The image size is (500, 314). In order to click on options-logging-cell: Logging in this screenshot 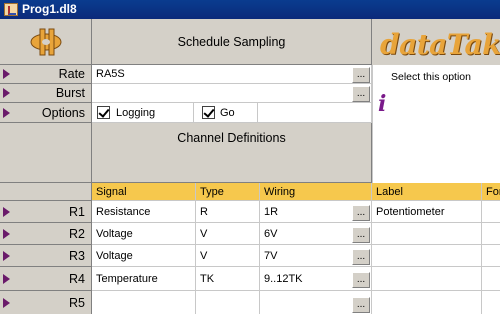, I will do `click(143, 113)`.